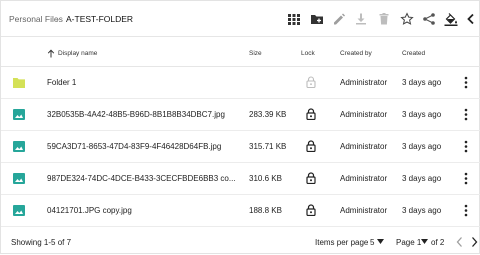 The height and width of the screenshot is (255, 480). Describe the element at coordinates (77, 54) in the screenshot. I see `header-display-name: Display name` at that location.